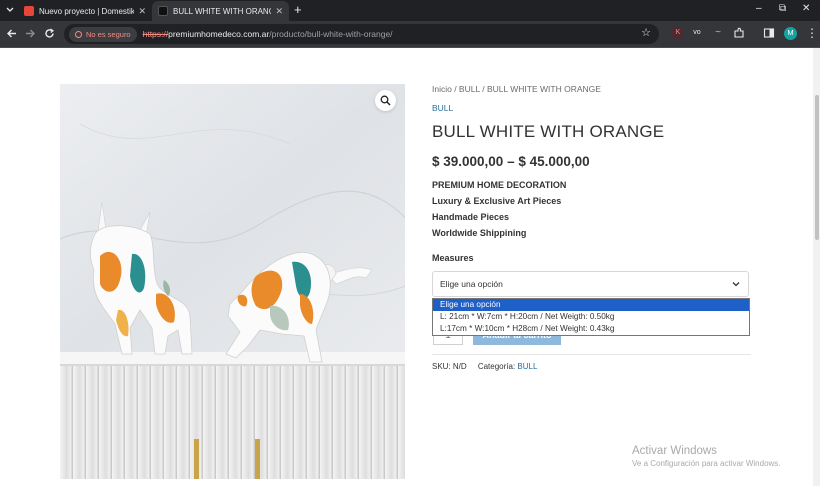 The width and height of the screenshot is (820, 486). I want to click on extension-tilde-icon: ~, so click(718, 33).